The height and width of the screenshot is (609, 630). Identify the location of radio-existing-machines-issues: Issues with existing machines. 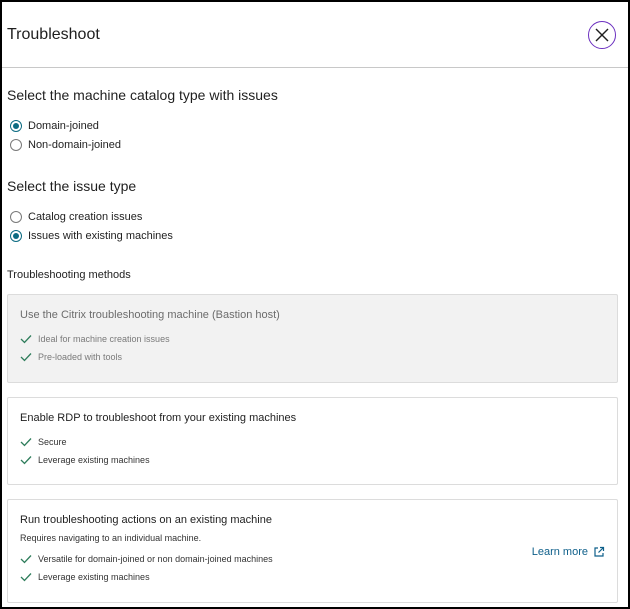
(312, 235).